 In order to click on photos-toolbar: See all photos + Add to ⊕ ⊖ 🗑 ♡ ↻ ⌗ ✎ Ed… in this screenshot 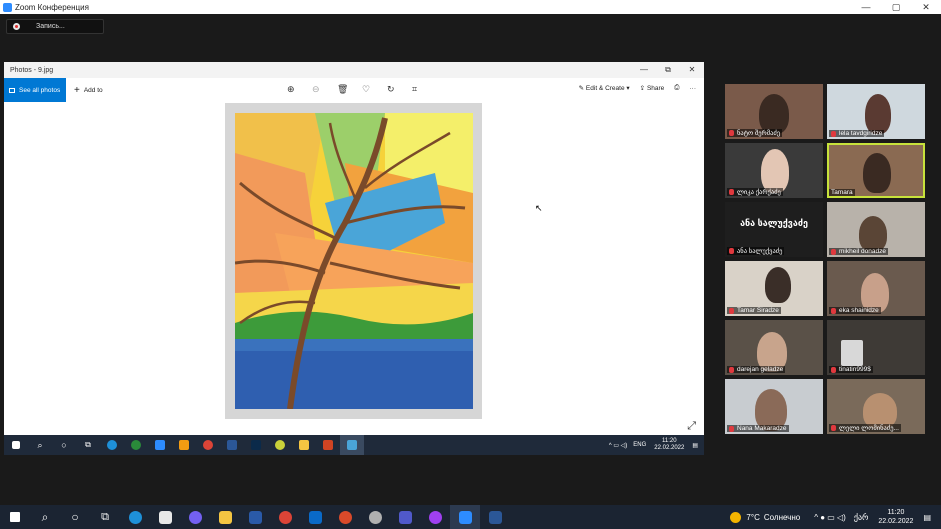, I will do `click(354, 90)`.